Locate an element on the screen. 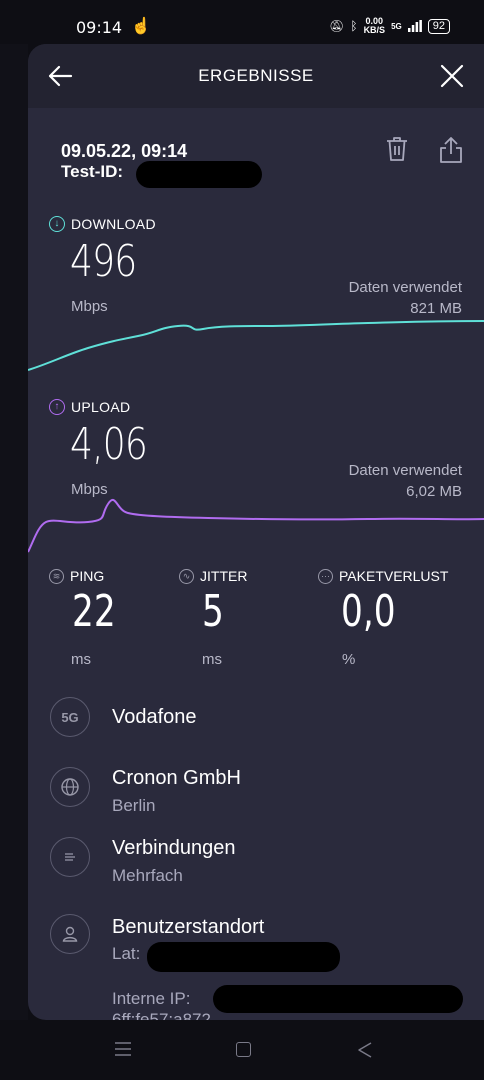 This screenshot has width=484, height=1080. battery-indicator: 92 is located at coordinates (438, 26).